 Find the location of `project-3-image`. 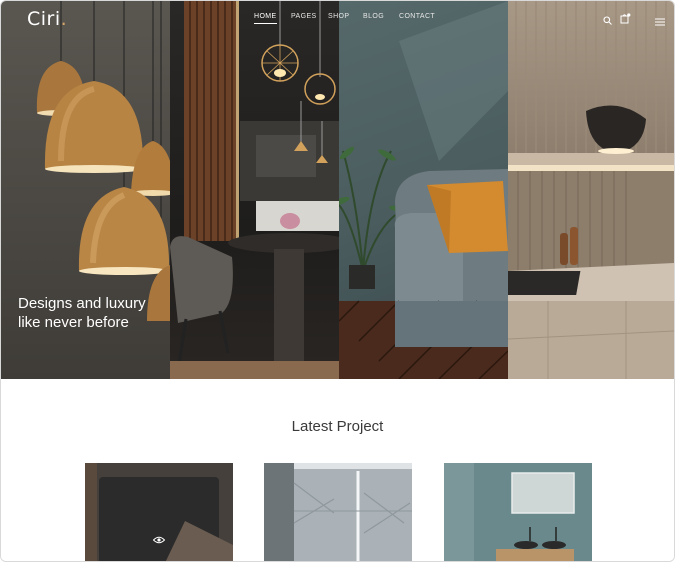

project-3-image is located at coordinates (518, 512).